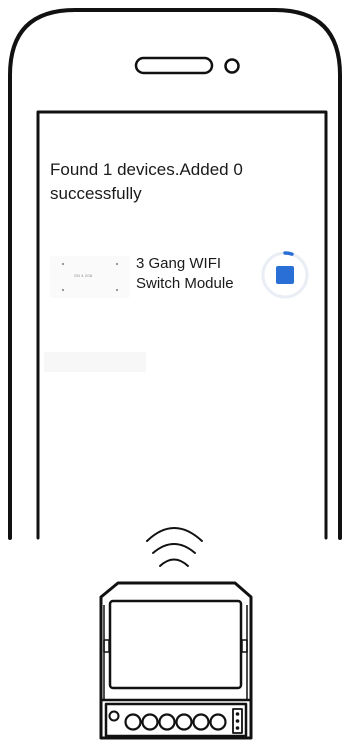 Image resolution: width=349 pixels, height=743 pixels. Describe the element at coordinates (179, 263) in the screenshot. I see `device-name-line1: 3 Gang WIFI` at that location.